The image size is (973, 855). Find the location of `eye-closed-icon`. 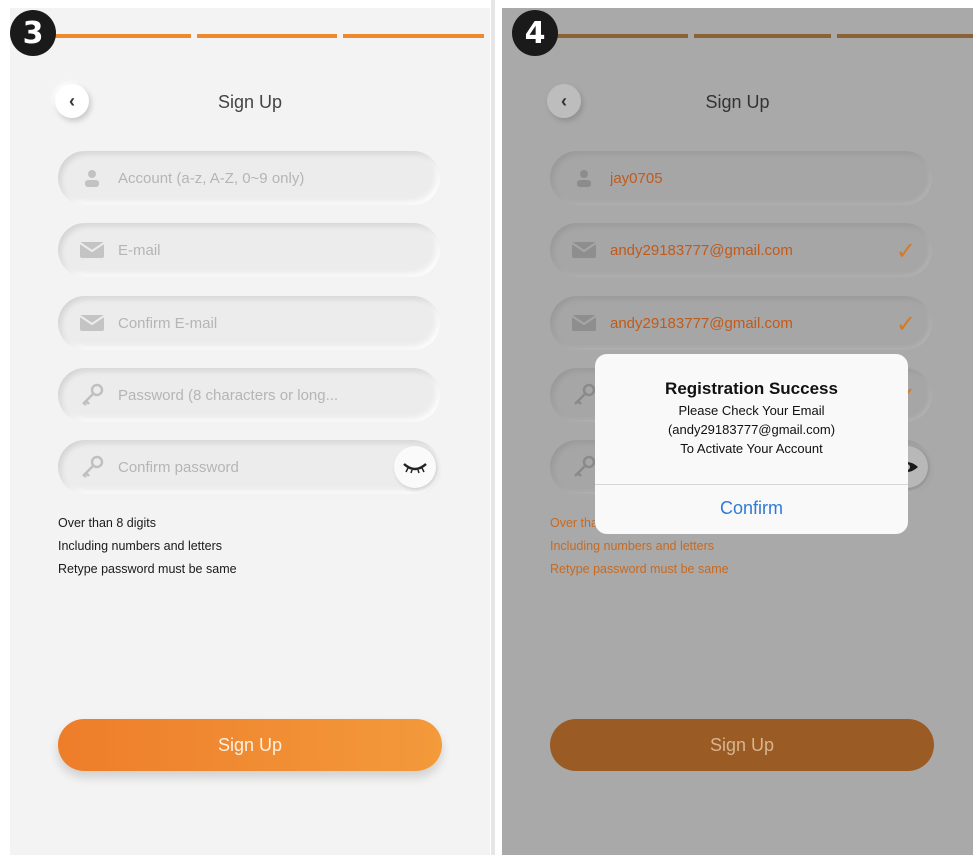

eye-closed-icon is located at coordinates (415, 468).